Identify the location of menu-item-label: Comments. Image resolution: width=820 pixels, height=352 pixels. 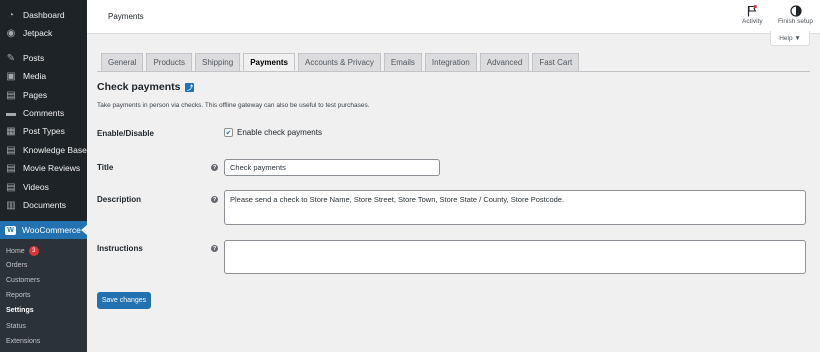
(44, 113).